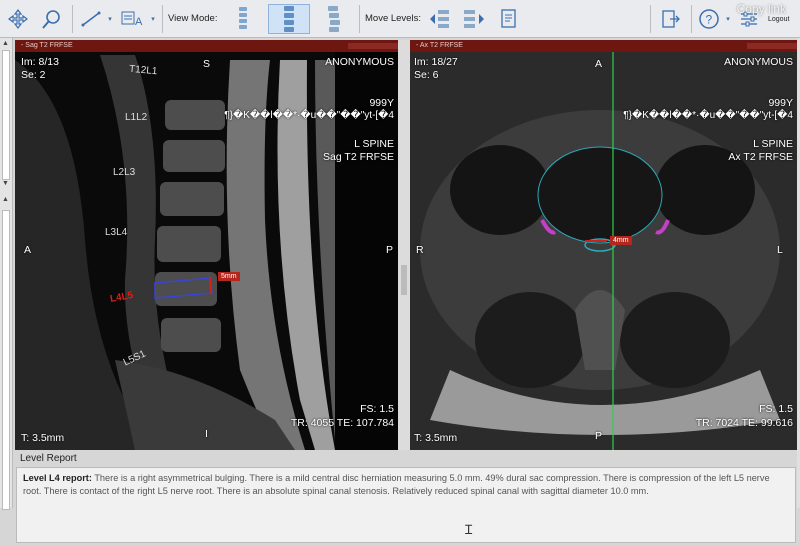 This screenshot has width=800, height=545. I want to click on sagittal-title-bar: - Sag T2 FRFSE, so click(206, 46).